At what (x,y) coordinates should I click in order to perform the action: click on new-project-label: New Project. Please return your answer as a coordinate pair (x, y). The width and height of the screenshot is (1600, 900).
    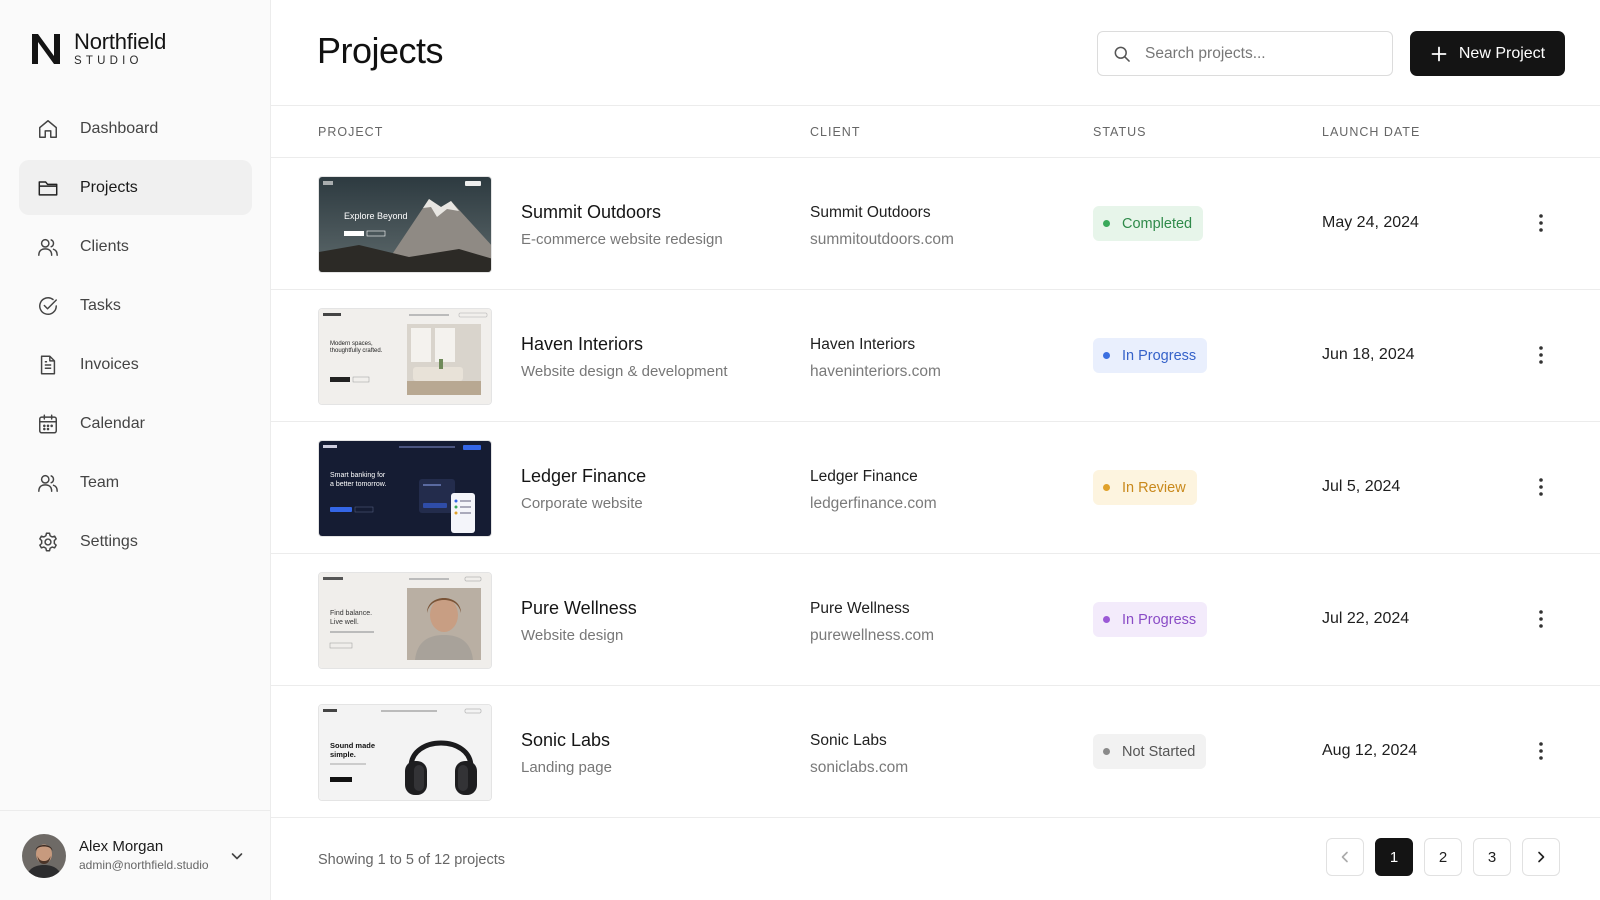
    Looking at the image, I should click on (1502, 53).